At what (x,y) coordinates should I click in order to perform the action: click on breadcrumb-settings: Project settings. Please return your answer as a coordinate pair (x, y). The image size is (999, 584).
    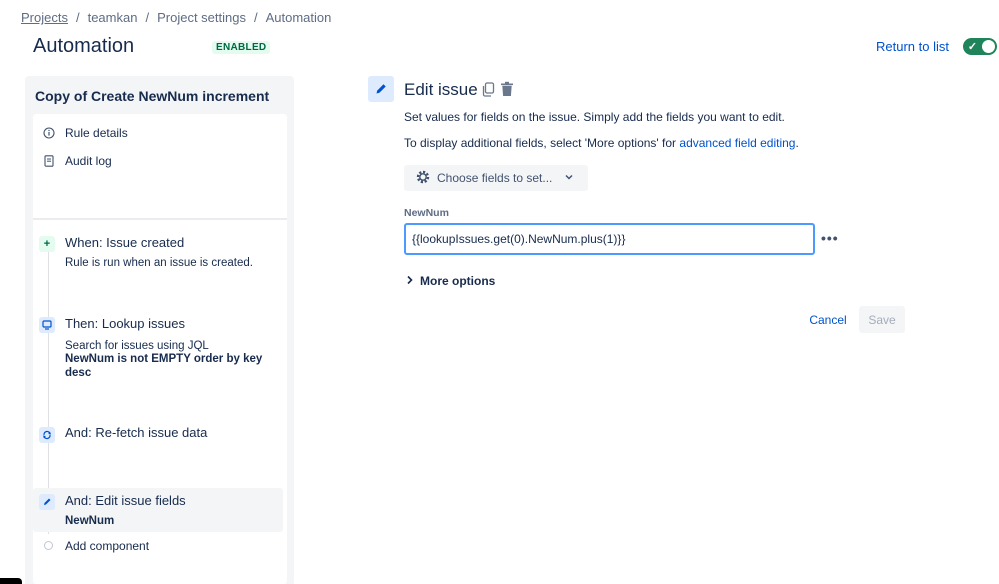
    Looking at the image, I should click on (201, 17).